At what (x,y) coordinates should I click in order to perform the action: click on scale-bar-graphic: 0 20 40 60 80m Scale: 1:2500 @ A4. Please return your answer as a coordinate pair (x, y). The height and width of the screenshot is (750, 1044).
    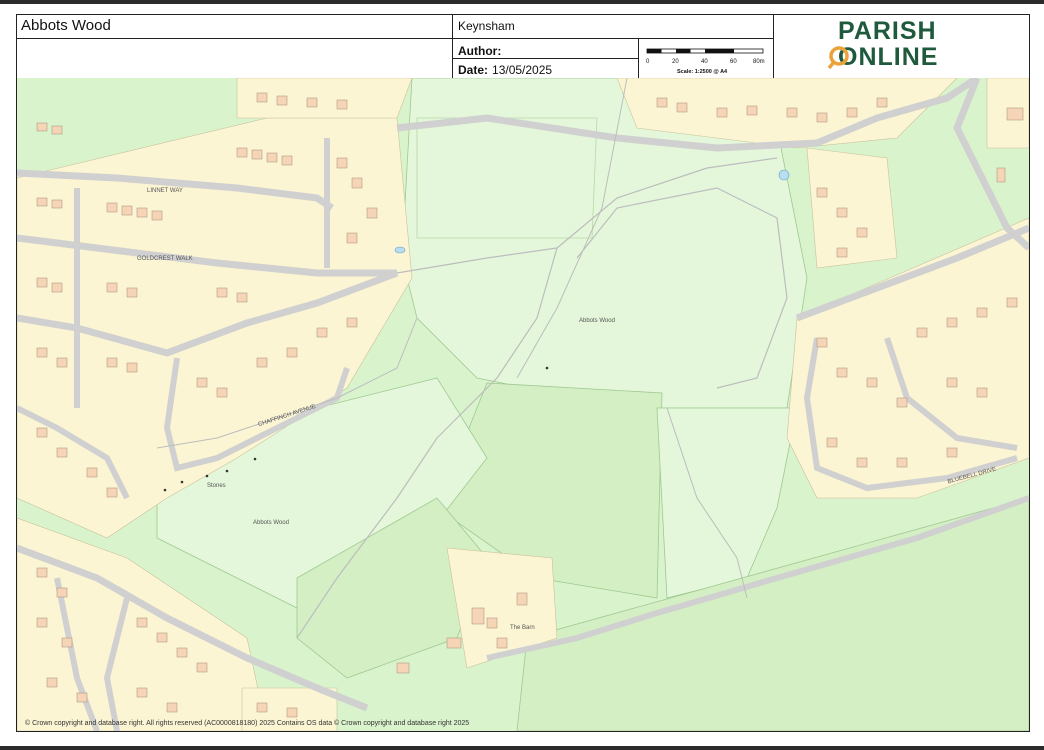
    Looking at the image, I should click on (705, 61).